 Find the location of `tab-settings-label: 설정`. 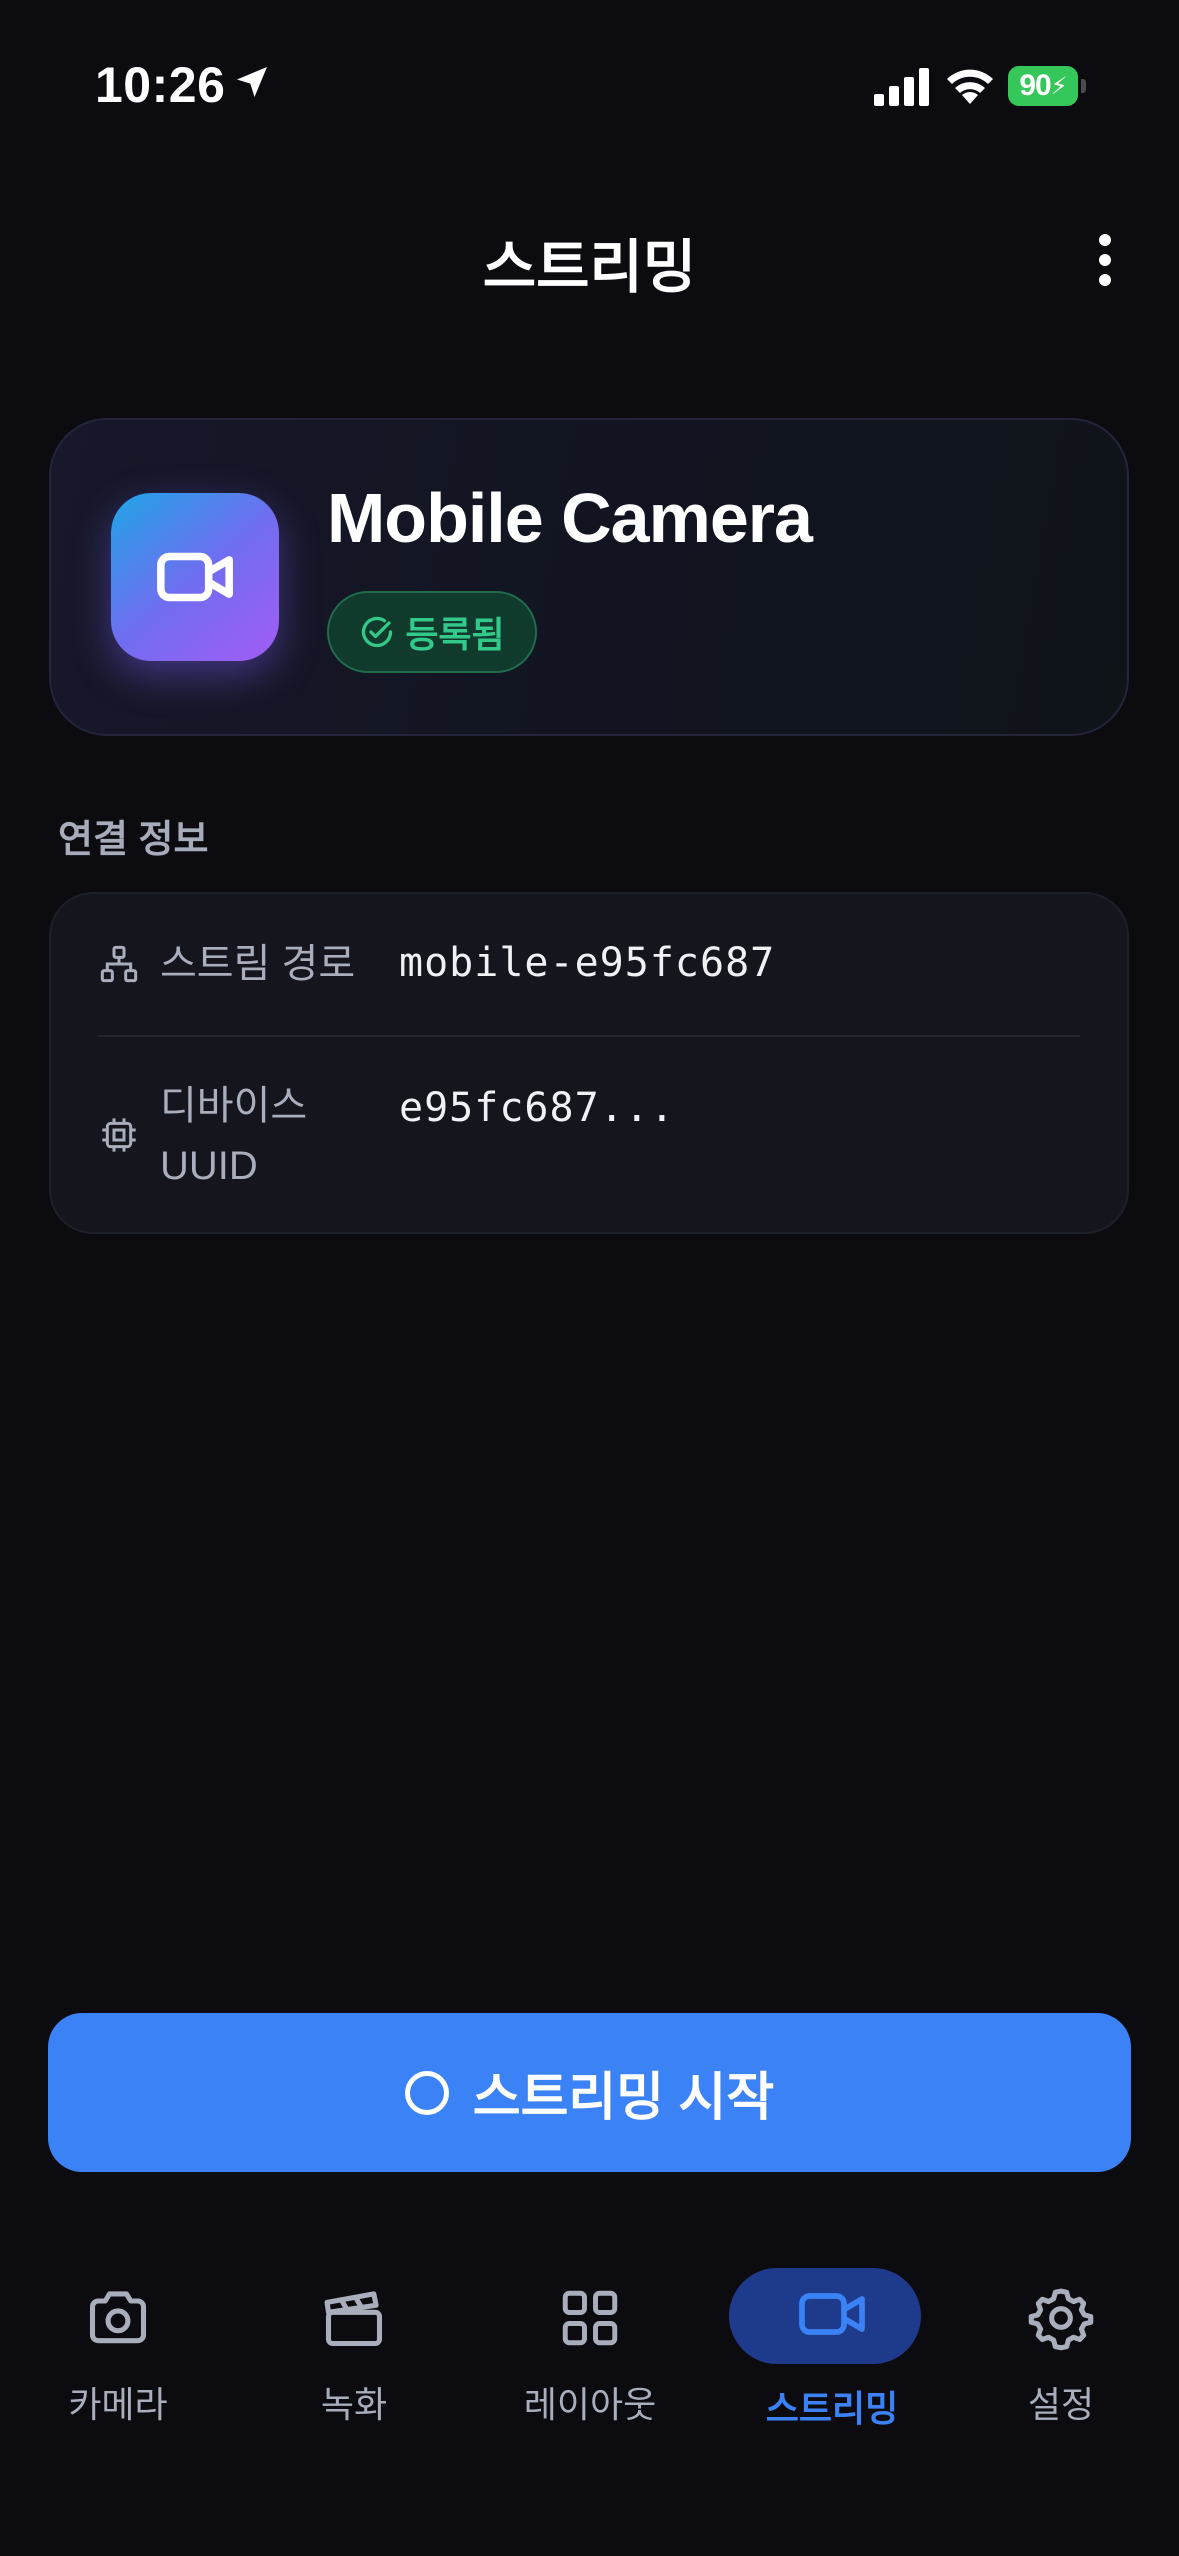

tab-settings-label: 설정 is located at coordinates (1061, 2404).